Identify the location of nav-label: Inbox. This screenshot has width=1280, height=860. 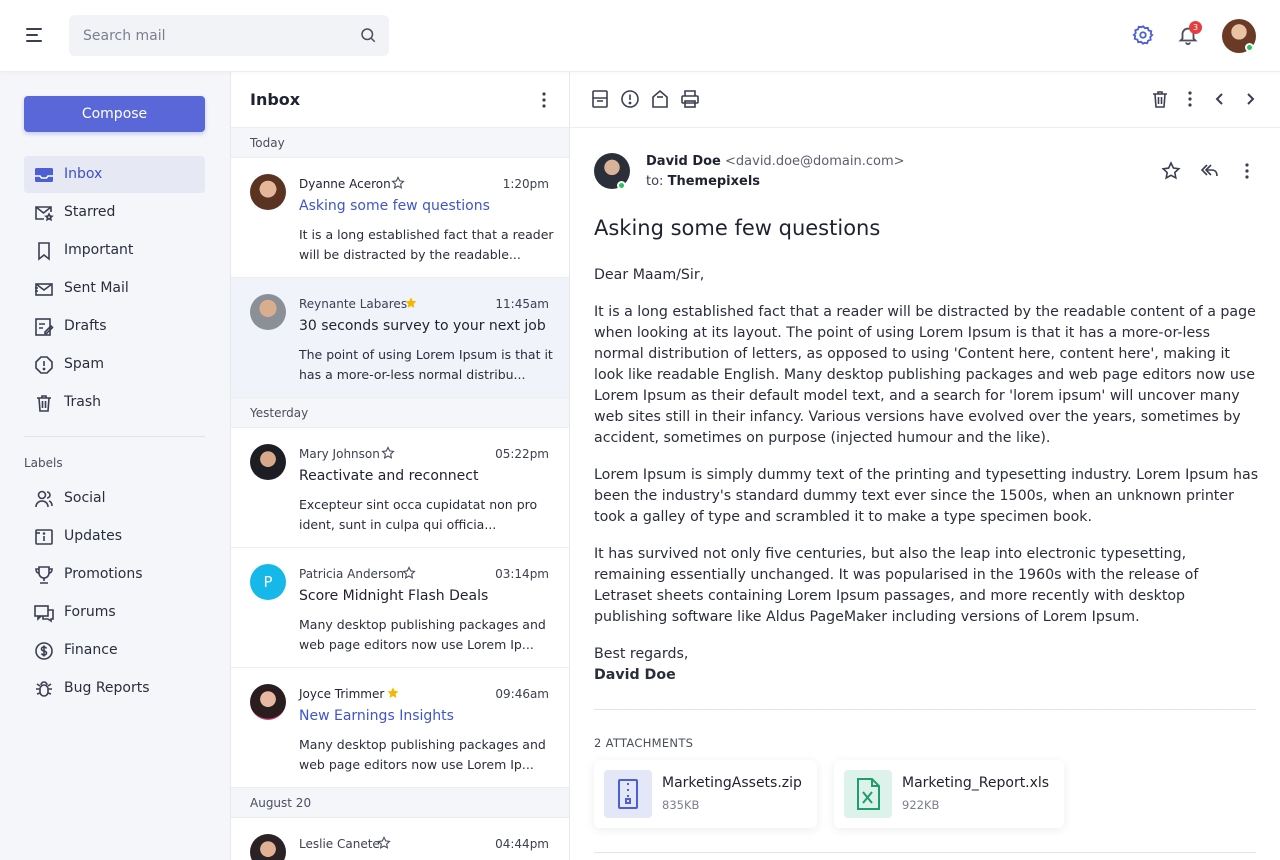
(83, 174).